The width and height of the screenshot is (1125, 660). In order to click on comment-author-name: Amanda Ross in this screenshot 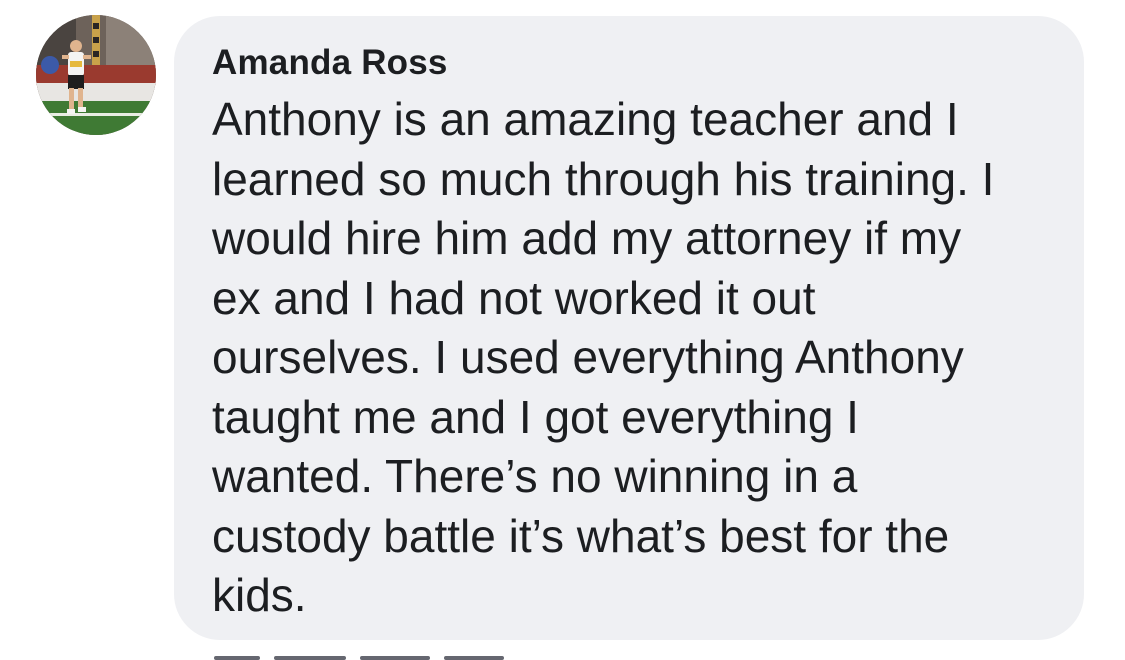, I will do `click(633, 63)`.